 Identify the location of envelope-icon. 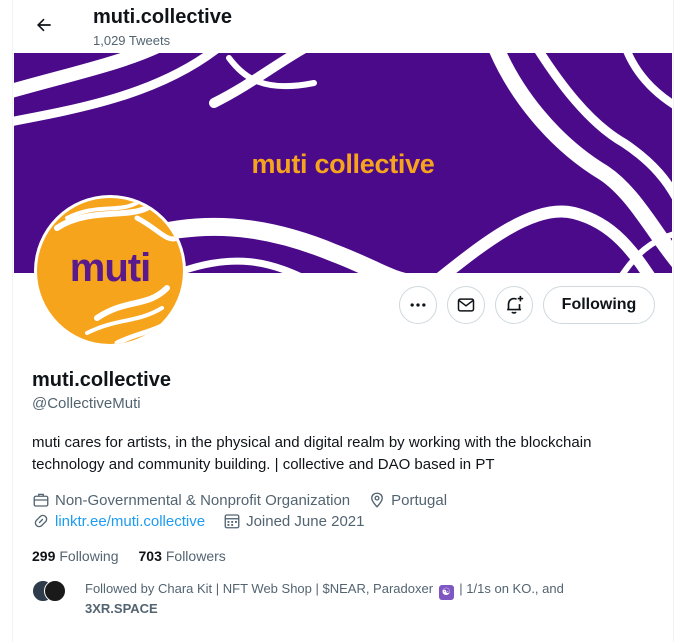
(466, 305).